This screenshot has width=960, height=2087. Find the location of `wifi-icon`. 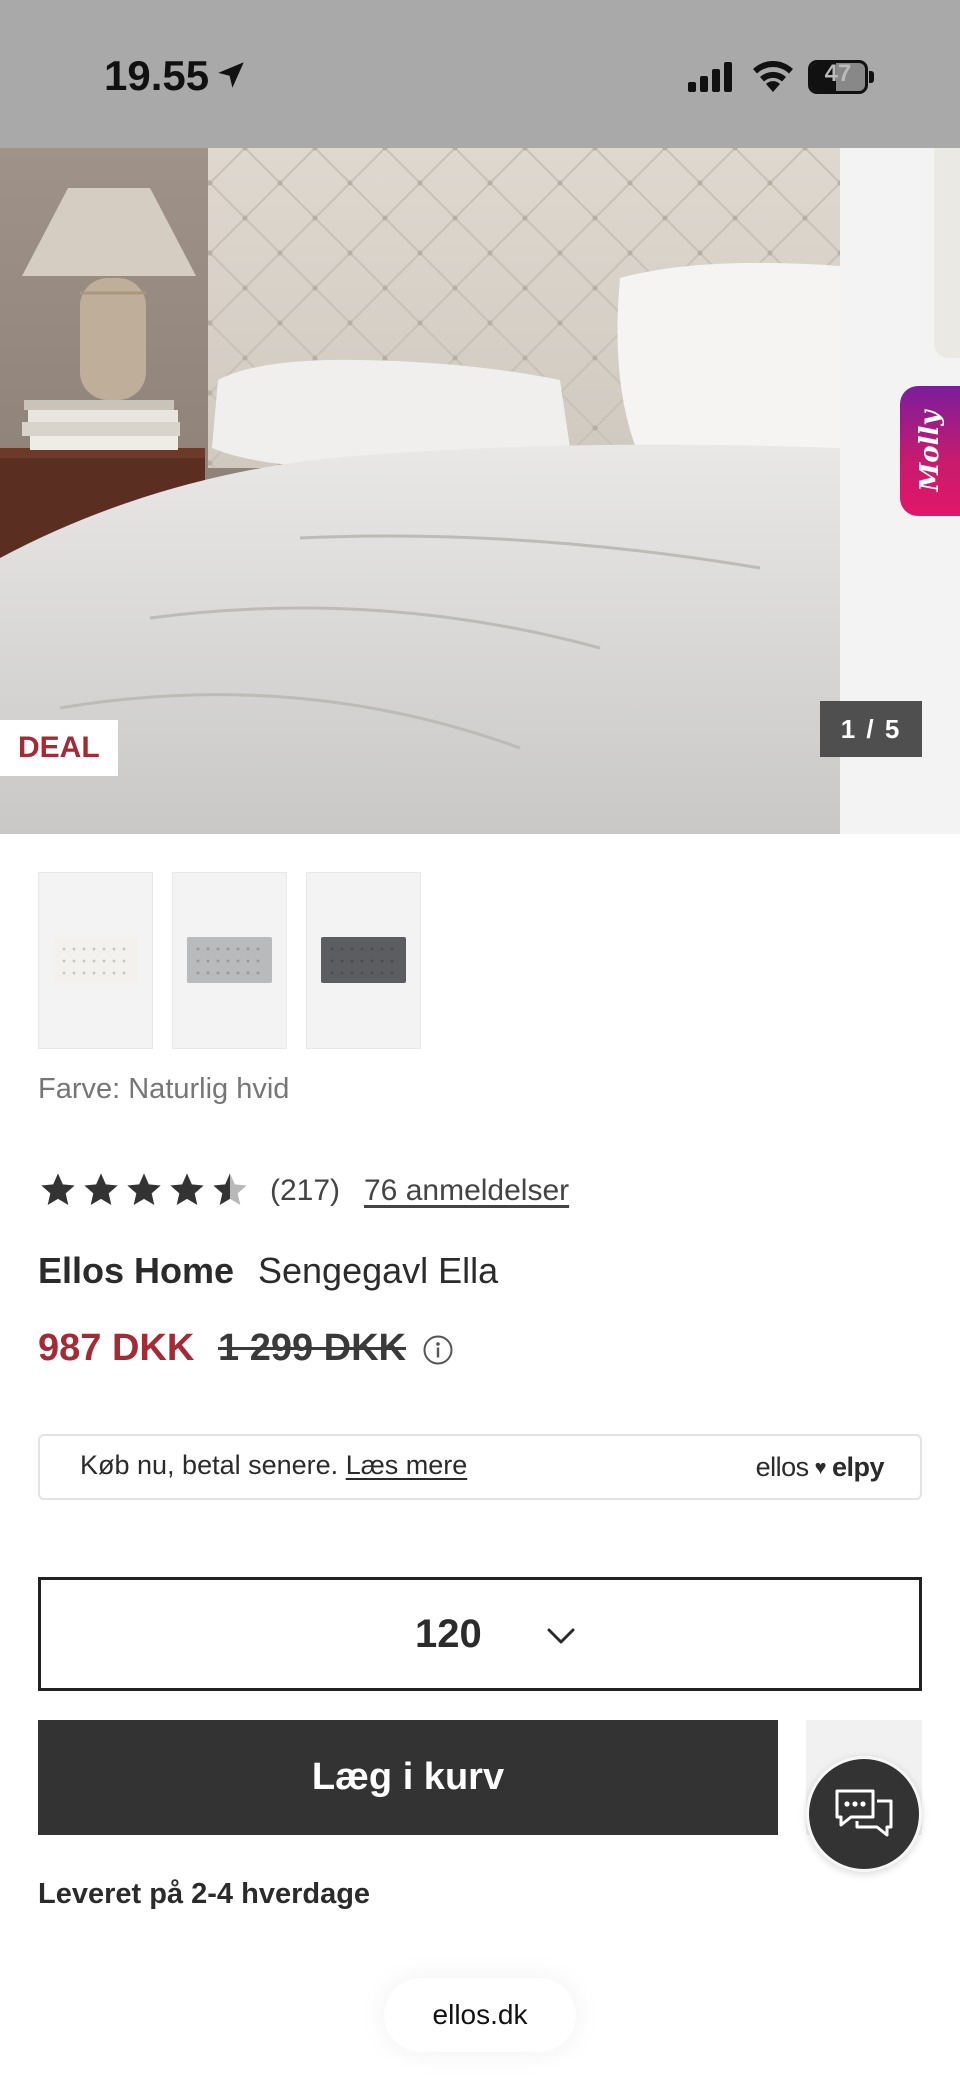

wifi-icon is located at coordinates (773, 76).